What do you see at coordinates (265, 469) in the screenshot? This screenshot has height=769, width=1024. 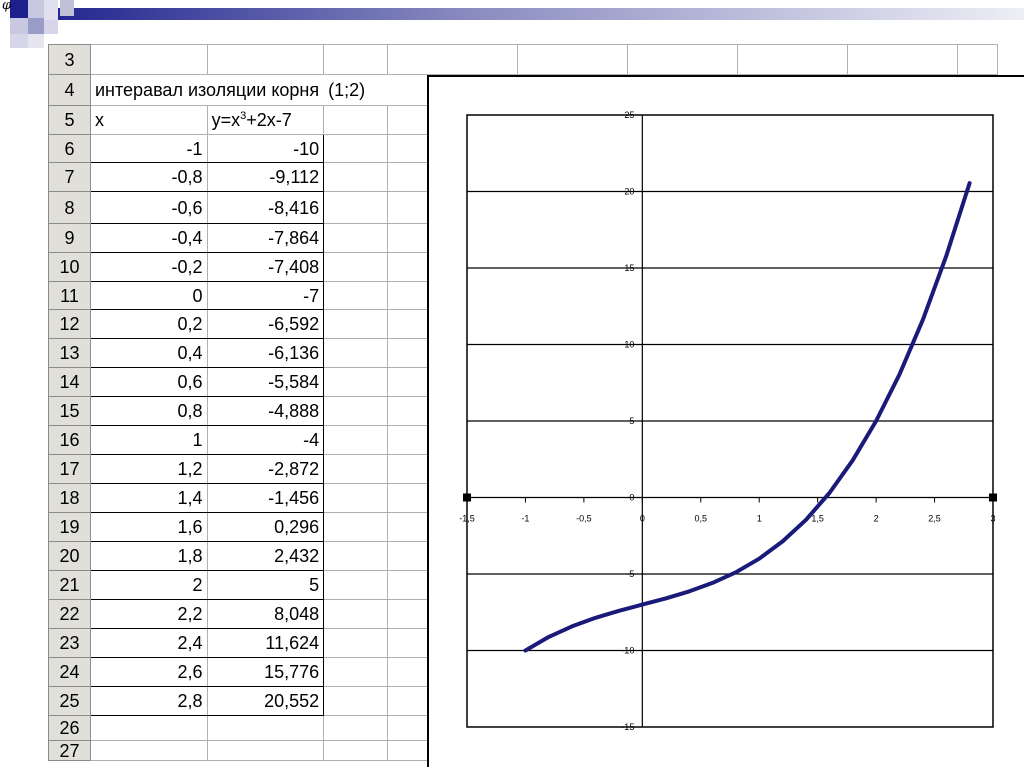 I see `y-value-cell: -2,872` at bounding box center [265, 469].